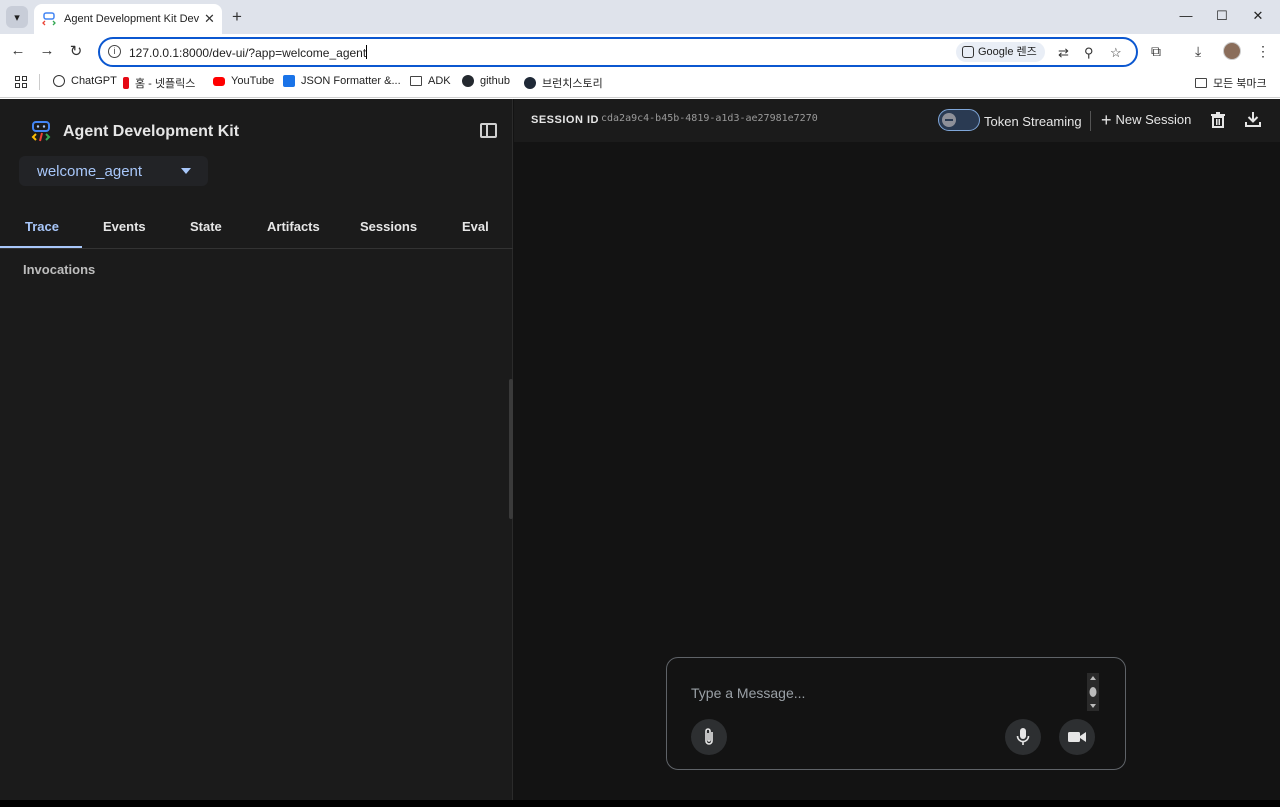 The width and height of the screenshot is (1280, 807). What do you see at coordinates (76, 51) in the screenshot?
I see `reload-button: ↻` at bounding box center [76, 51].